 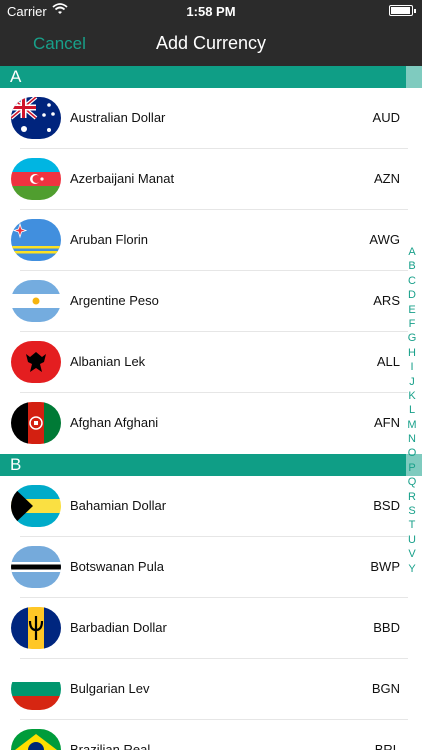 I want to click on currency-code: BSD, so click(x=386, y=505).